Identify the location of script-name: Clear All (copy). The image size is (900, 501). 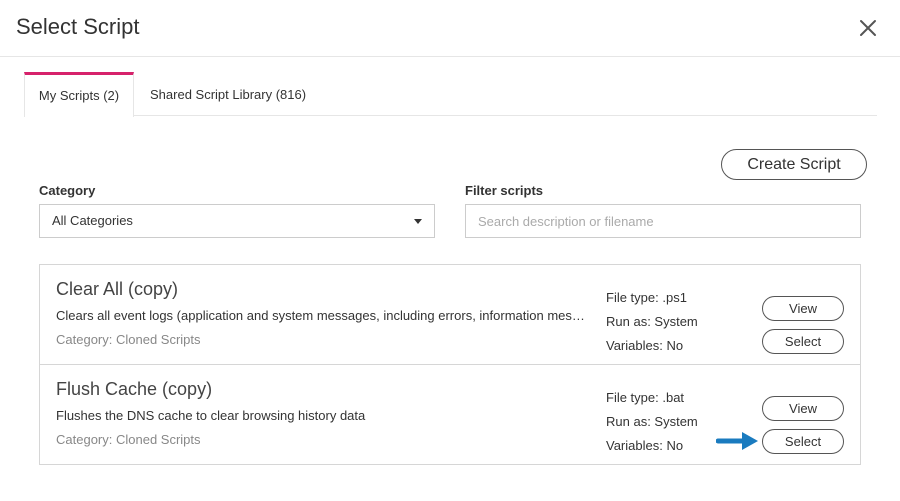
(117, 289).